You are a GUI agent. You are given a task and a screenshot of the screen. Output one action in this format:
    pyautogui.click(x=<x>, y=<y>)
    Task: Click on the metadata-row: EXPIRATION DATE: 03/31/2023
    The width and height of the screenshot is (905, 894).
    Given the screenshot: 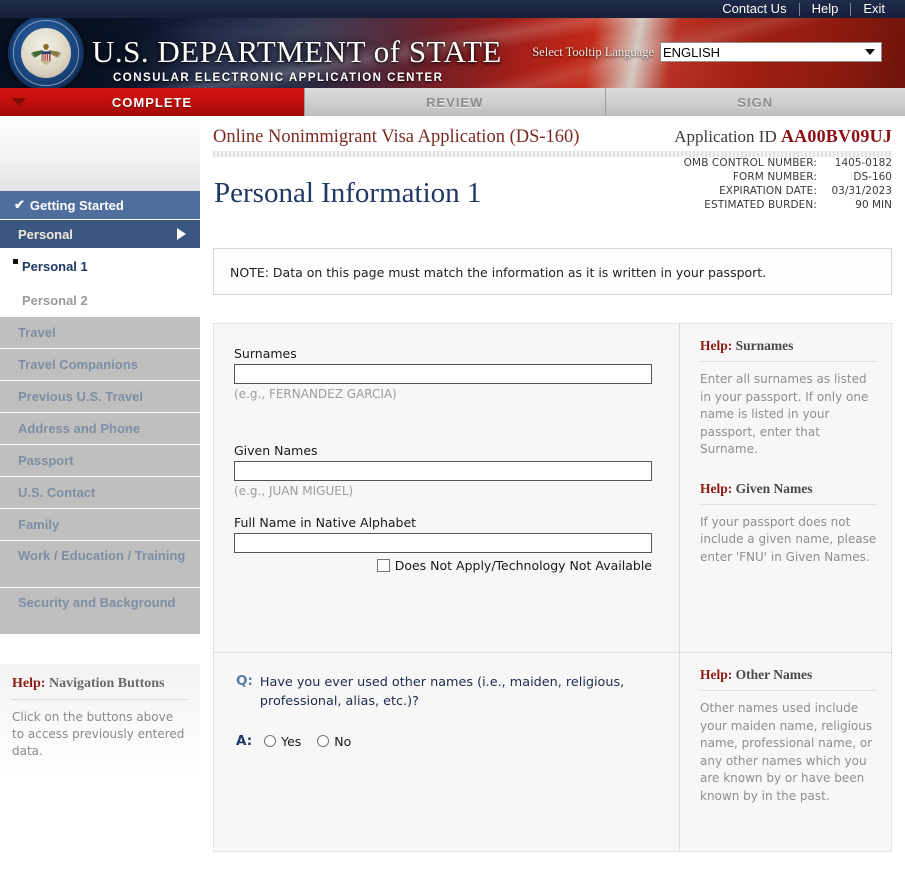 What is the action you would take?
    pyautogui.click(x=788, y=191)
    